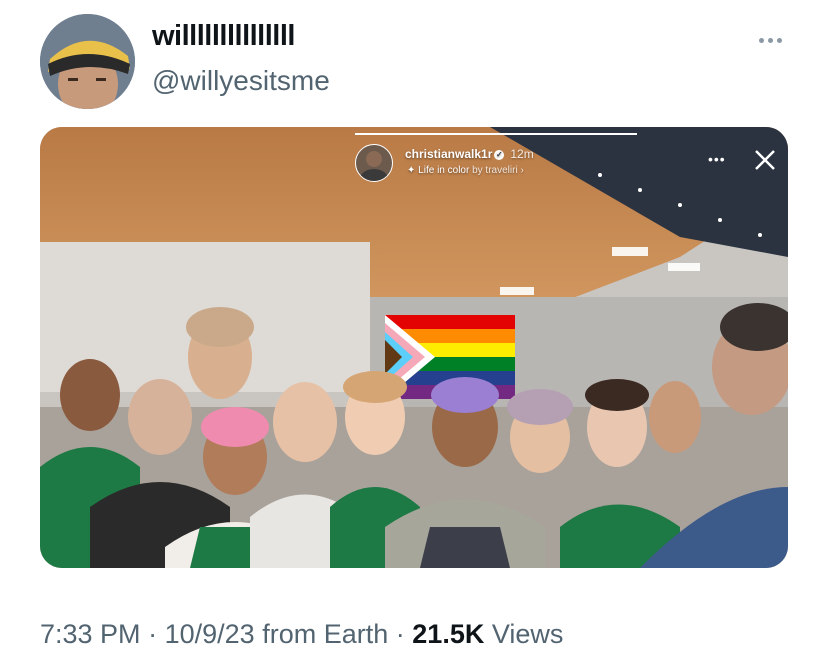  I want to click on verified-check-icon: ✓, so click(499, 154).